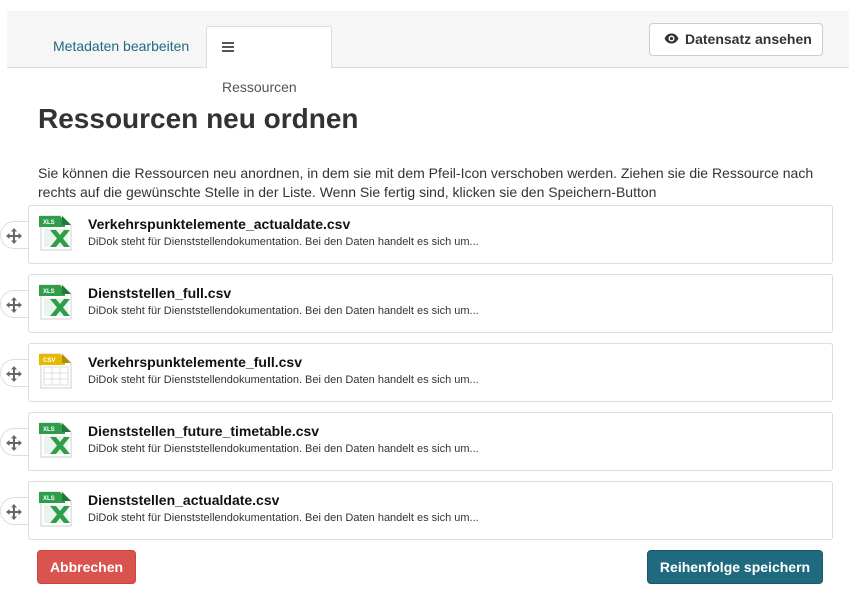 Image resolution: width=849 pixels, height=598 pixels. What do you see at coordinates (183, 500) in the screenshot?
I see `resource-name: Dienststellen_actualdate.csv` at bounding box center [183, 500].